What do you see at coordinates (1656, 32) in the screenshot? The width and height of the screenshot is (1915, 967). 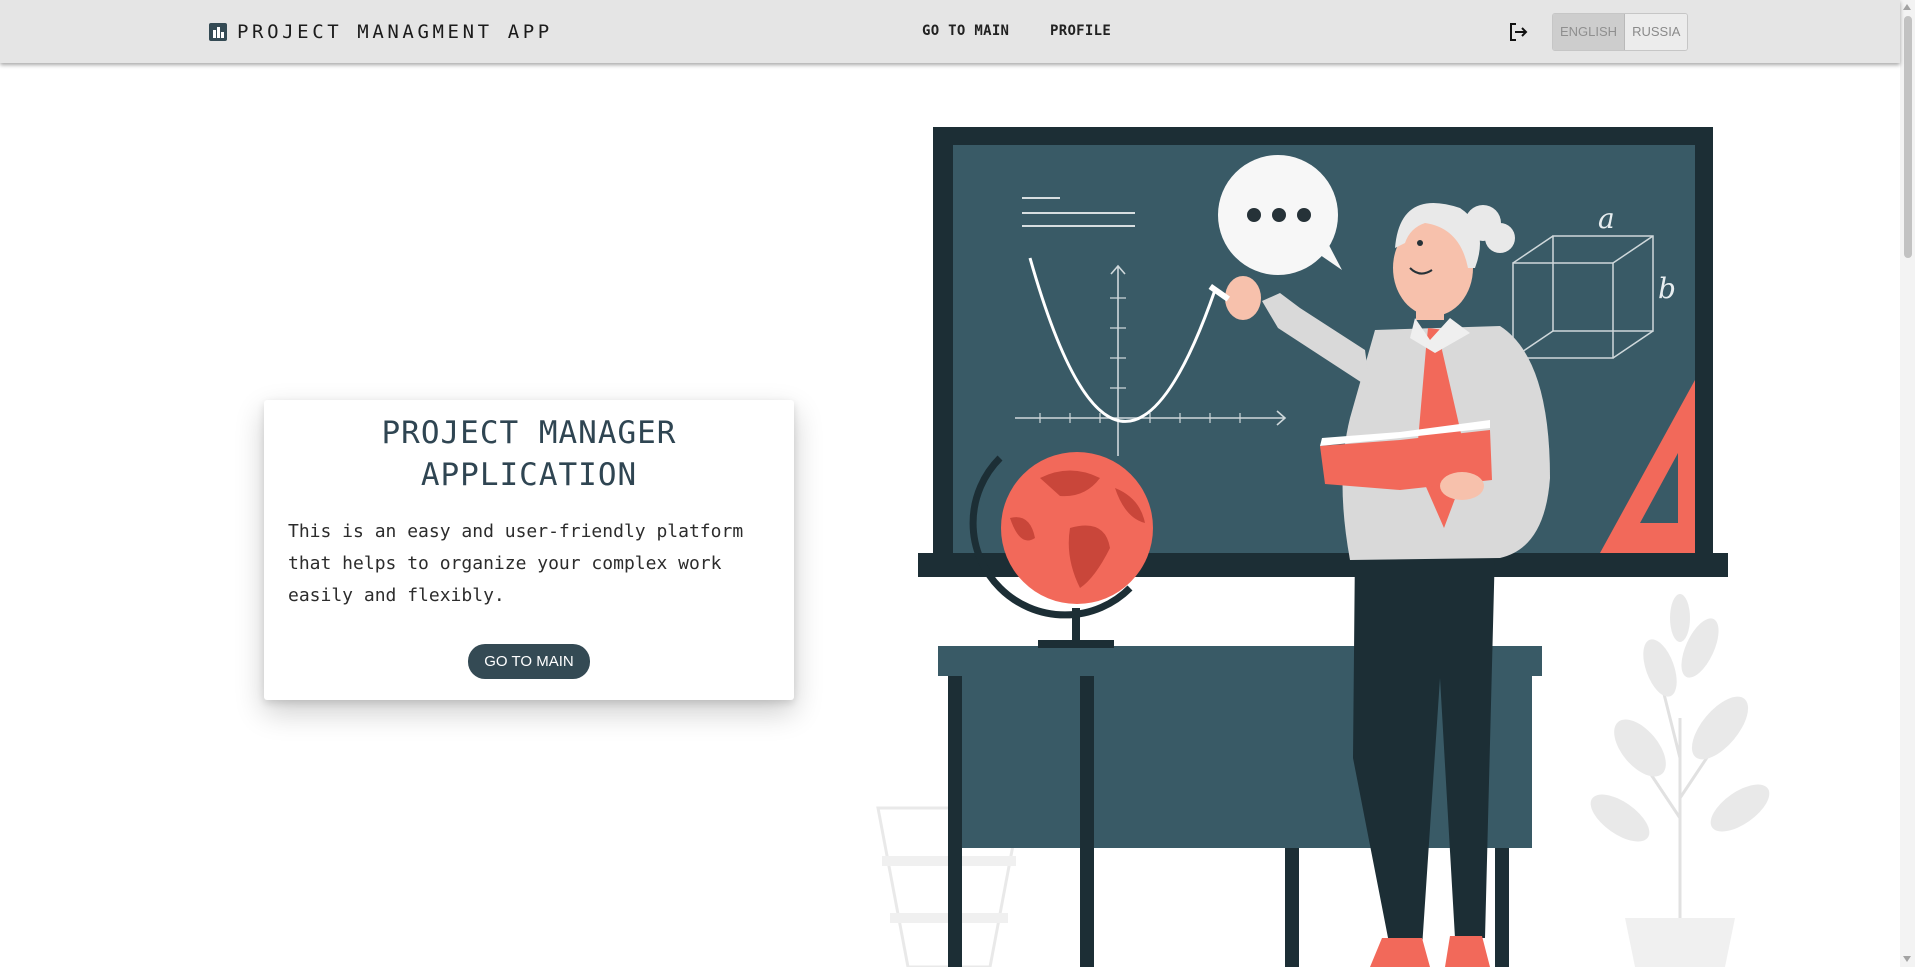 I see `language-russia-button: RUSSIA` at bounding box center [1656, 32].